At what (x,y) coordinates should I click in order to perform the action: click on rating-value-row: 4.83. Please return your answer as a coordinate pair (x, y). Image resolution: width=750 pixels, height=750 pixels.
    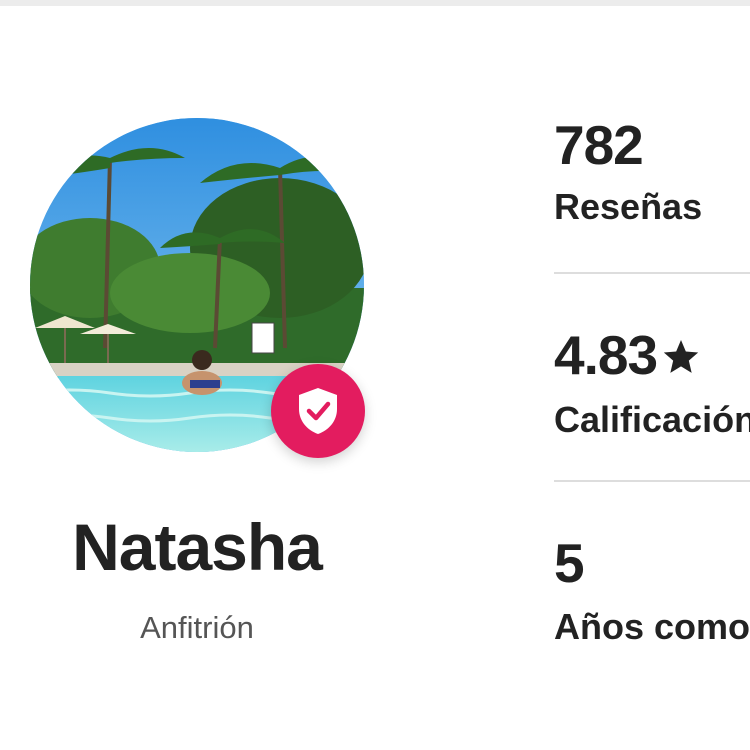
    Looking at the image, I should click on (627, 357).